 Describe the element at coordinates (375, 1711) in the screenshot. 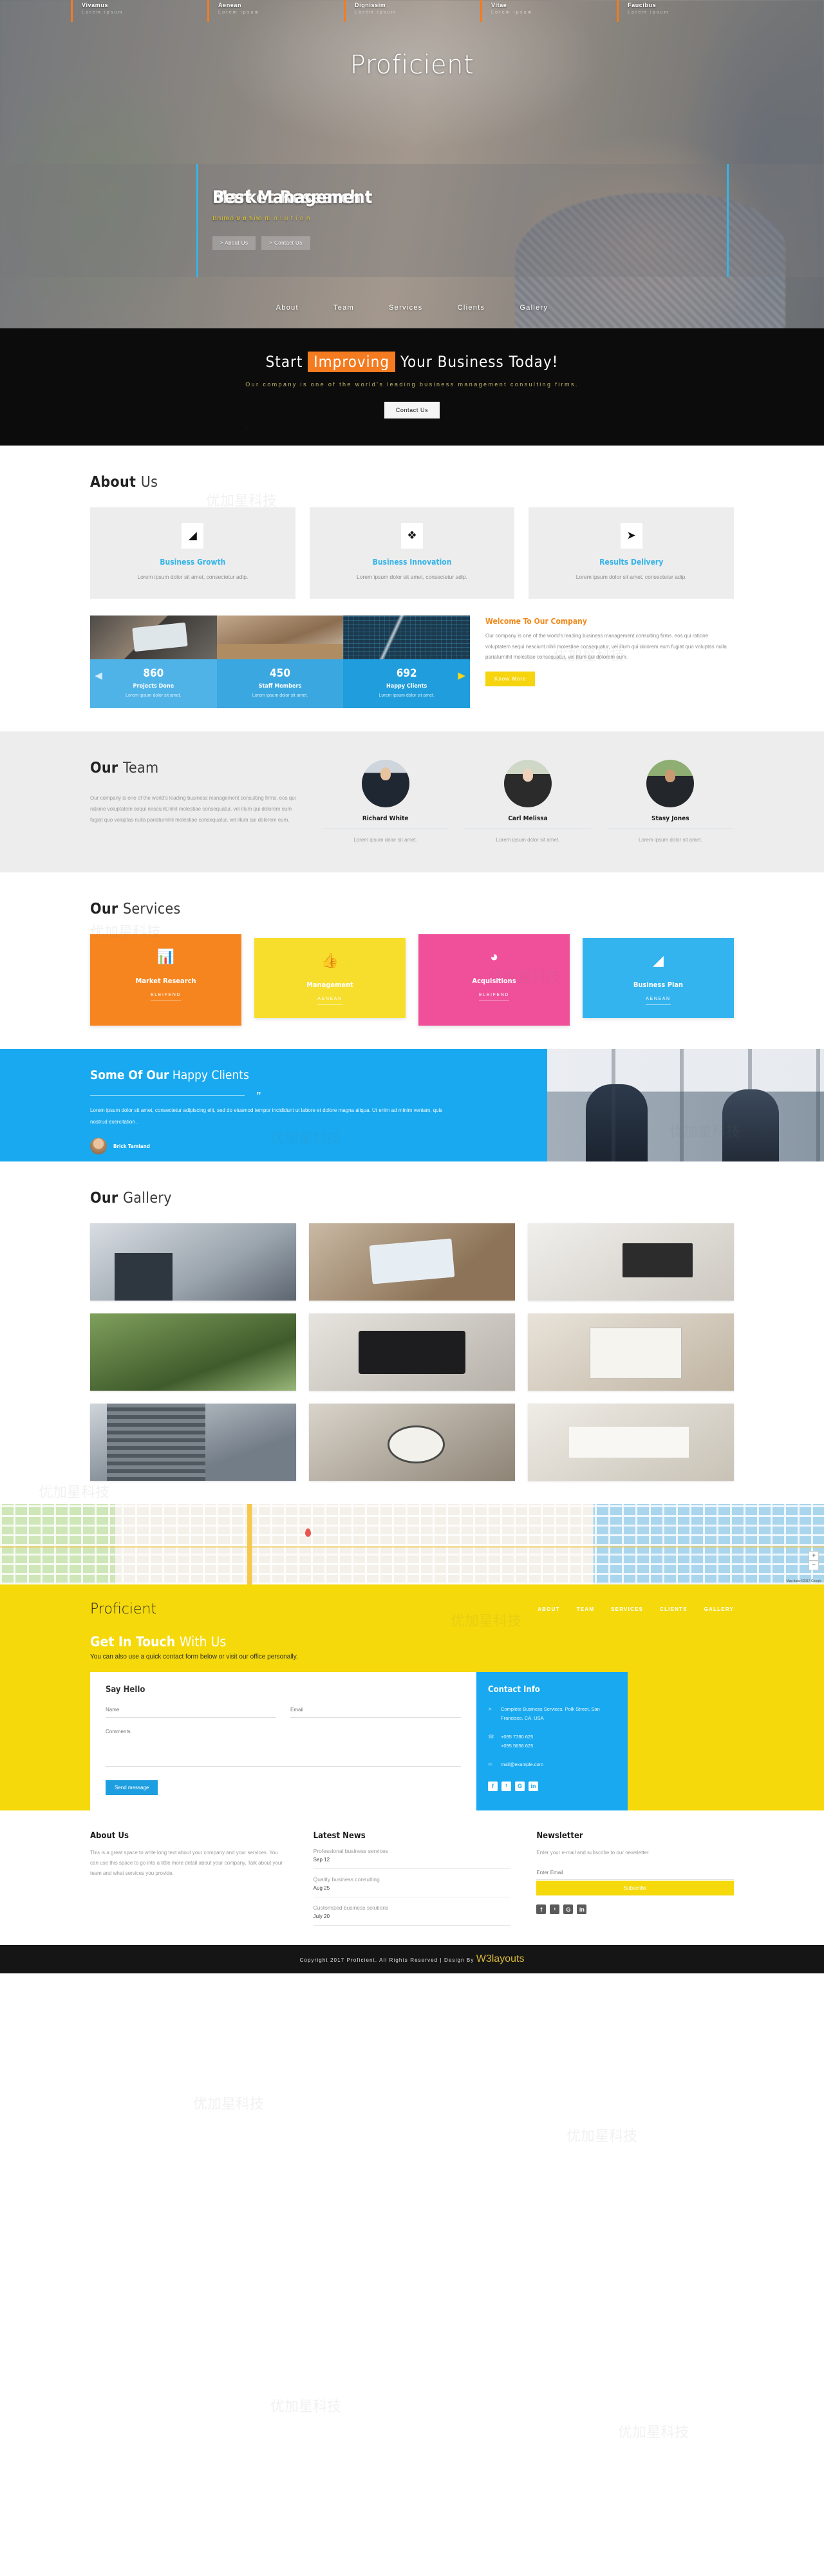

I see `email-field` at that location.